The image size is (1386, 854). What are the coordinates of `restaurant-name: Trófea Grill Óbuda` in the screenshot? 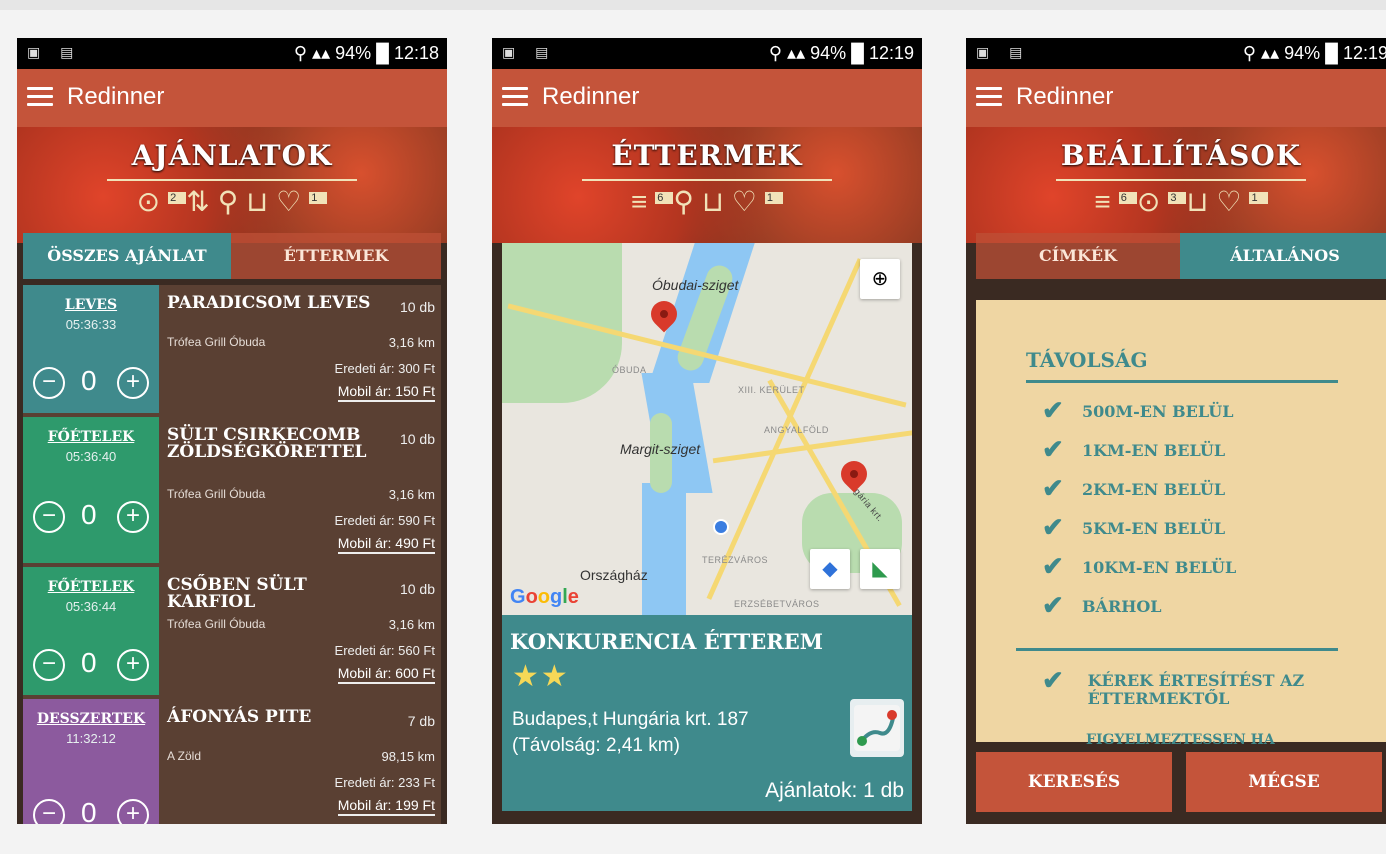 It's located at (216, 624).